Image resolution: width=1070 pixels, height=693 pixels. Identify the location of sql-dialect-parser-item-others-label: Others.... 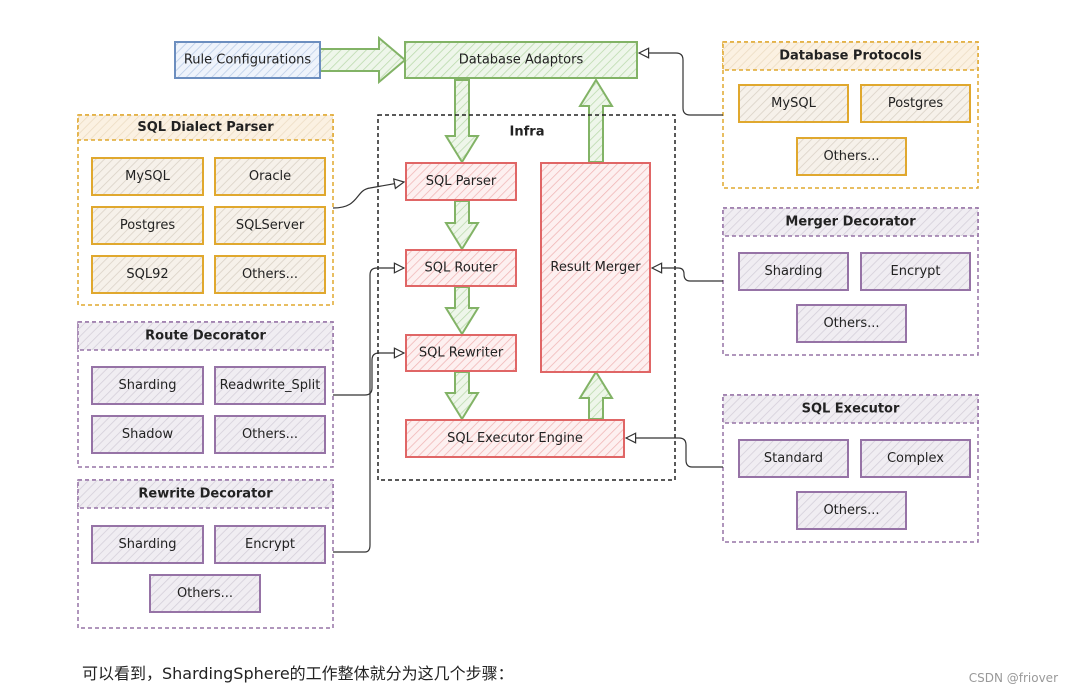
(270, 274).